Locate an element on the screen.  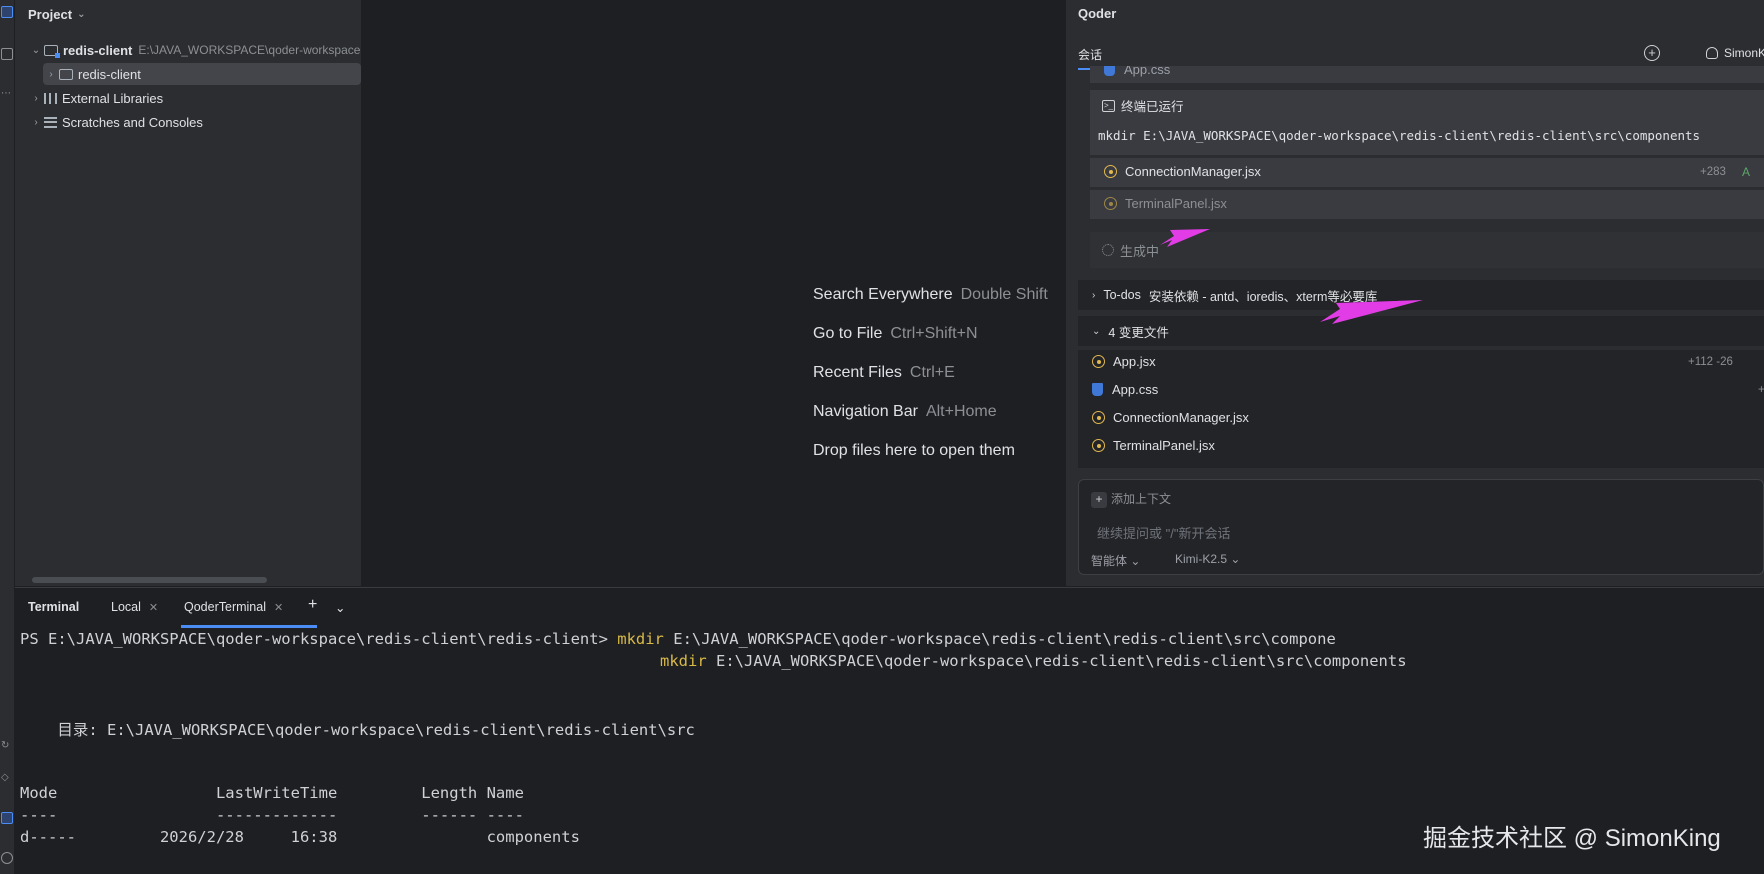
file-row: TerminalPanel.jsx is located at coordinates (1165, 203).